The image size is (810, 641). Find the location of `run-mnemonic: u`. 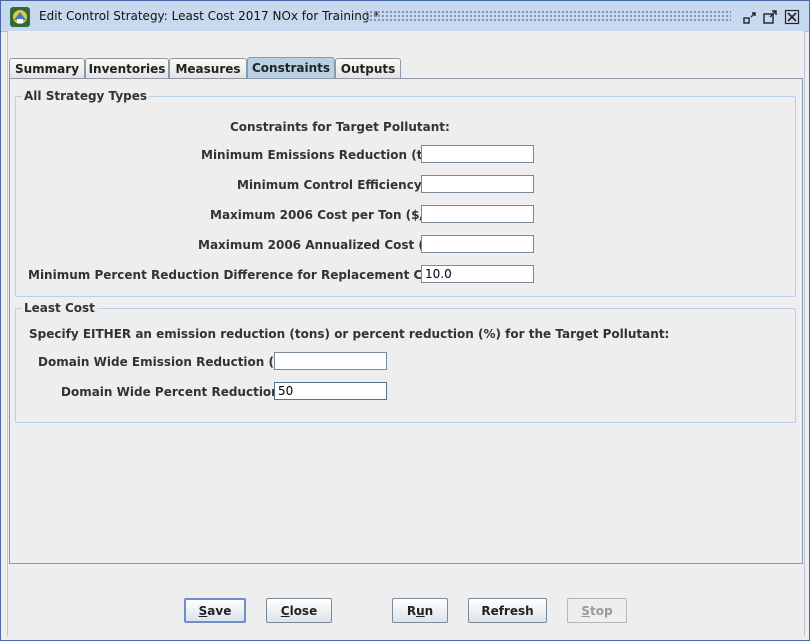

run-mnemonic: u is located at coordinates (420, 610).